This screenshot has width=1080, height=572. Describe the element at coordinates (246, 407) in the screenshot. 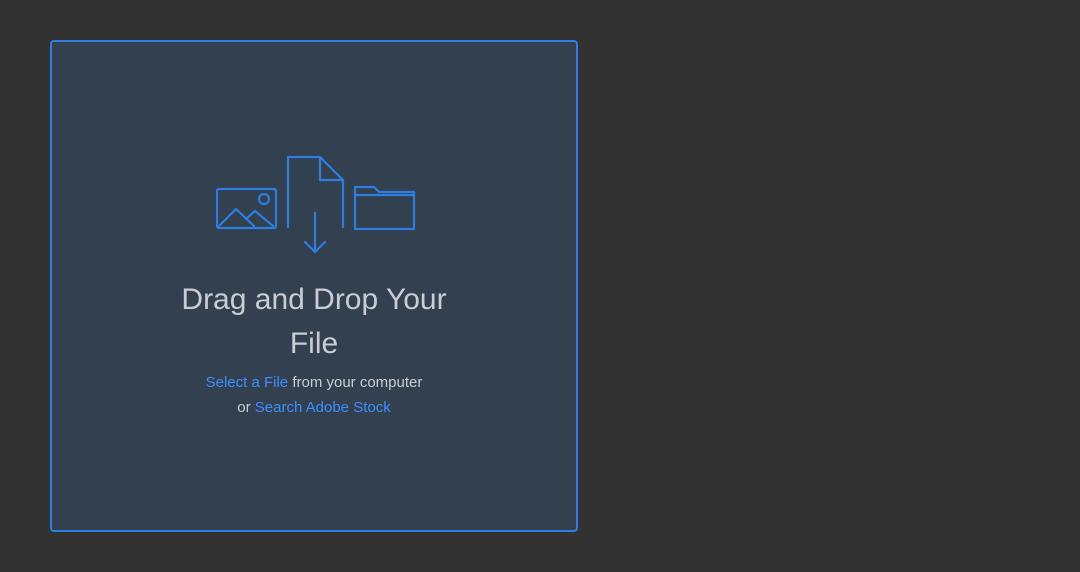

I see `or-prefix: or` at that location.